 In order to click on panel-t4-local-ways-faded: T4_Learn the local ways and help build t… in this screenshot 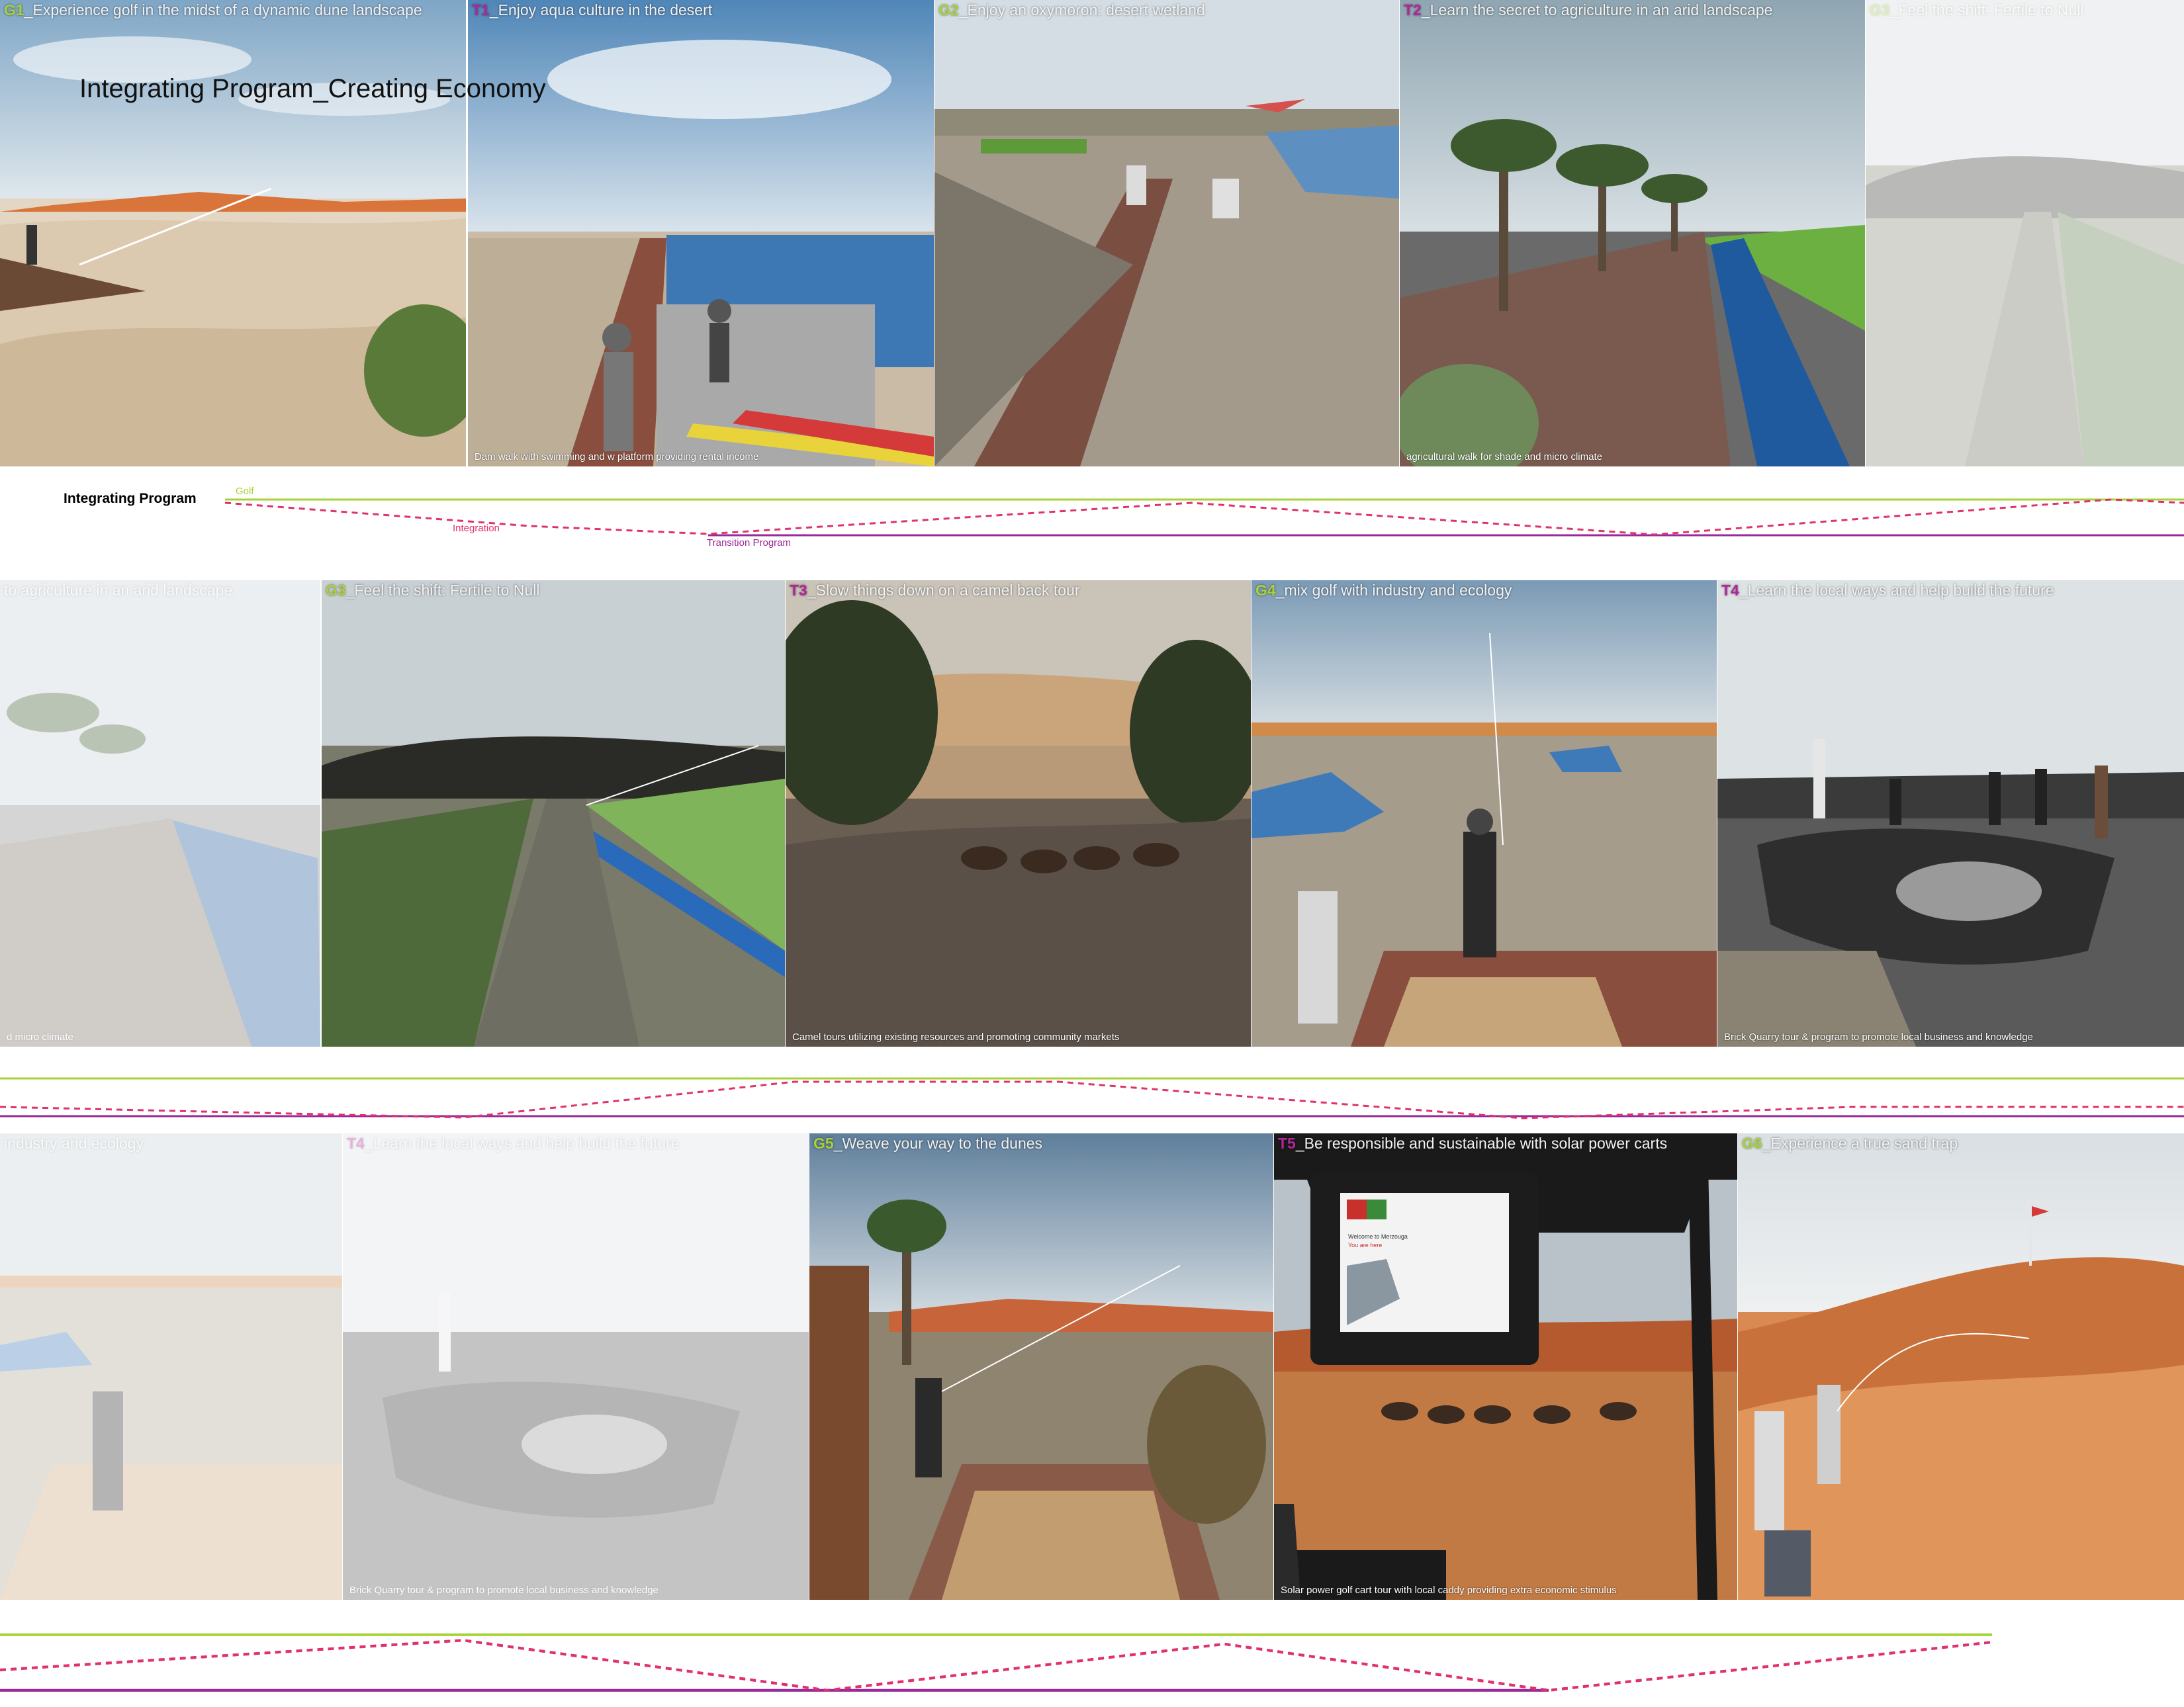, I will do `click(576, 1366)`.